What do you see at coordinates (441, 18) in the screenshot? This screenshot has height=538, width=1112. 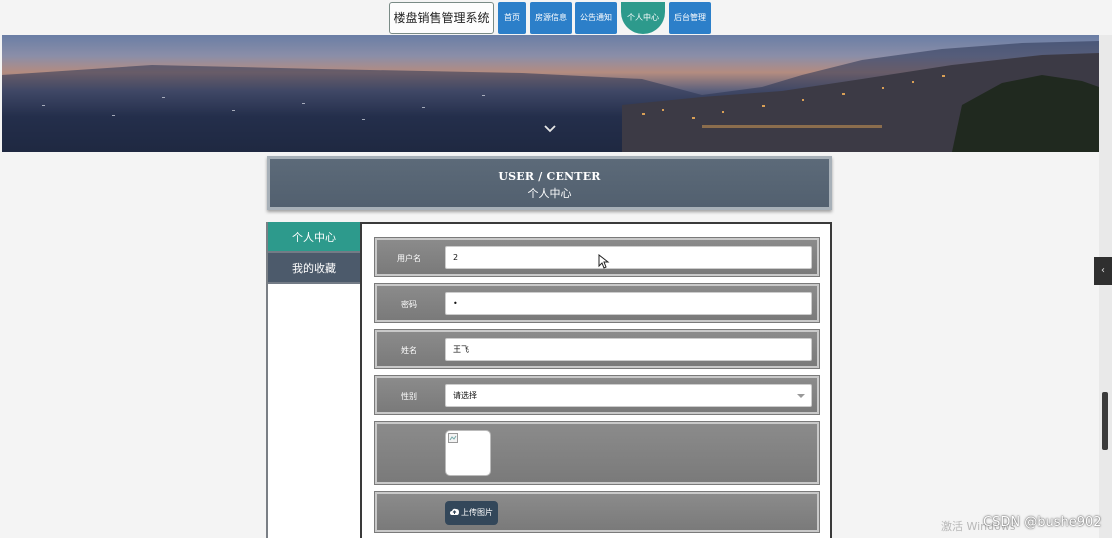 I see `brand-title: 楼盘销售管理系统` at bounding box center [441, 18].